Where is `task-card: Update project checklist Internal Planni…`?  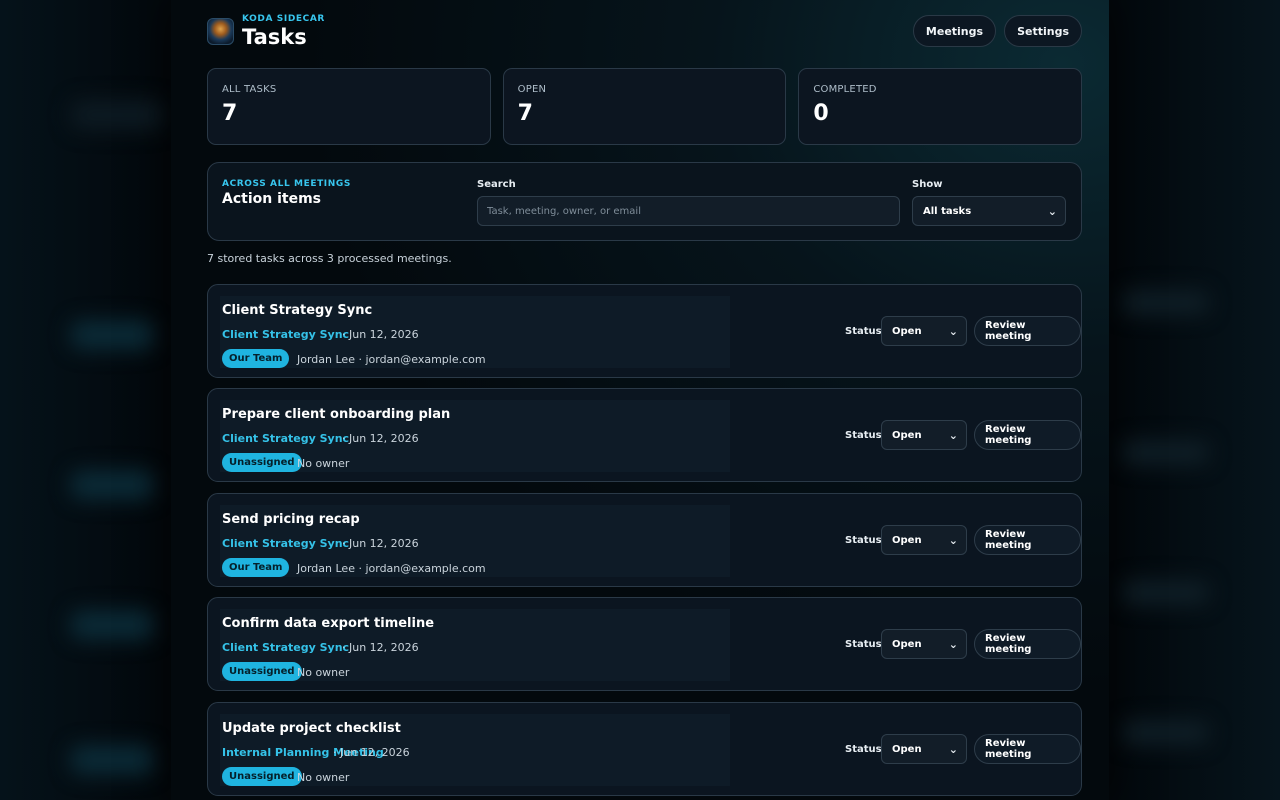
task-card: Update project checklist Internal Planni… is located at coordinates (644, 749).